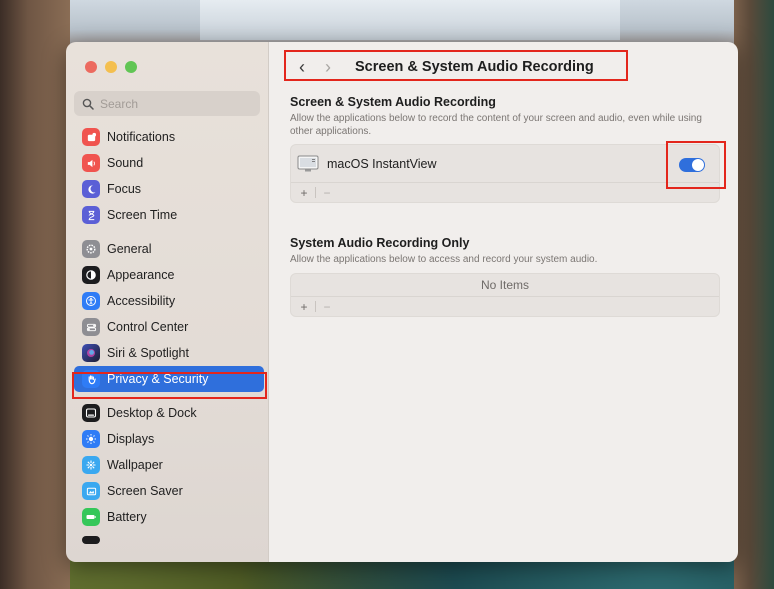  Describe the element at coordinates (169, 189) in the screenshot. I see `sidebar-item-focus: Focus` at that location.